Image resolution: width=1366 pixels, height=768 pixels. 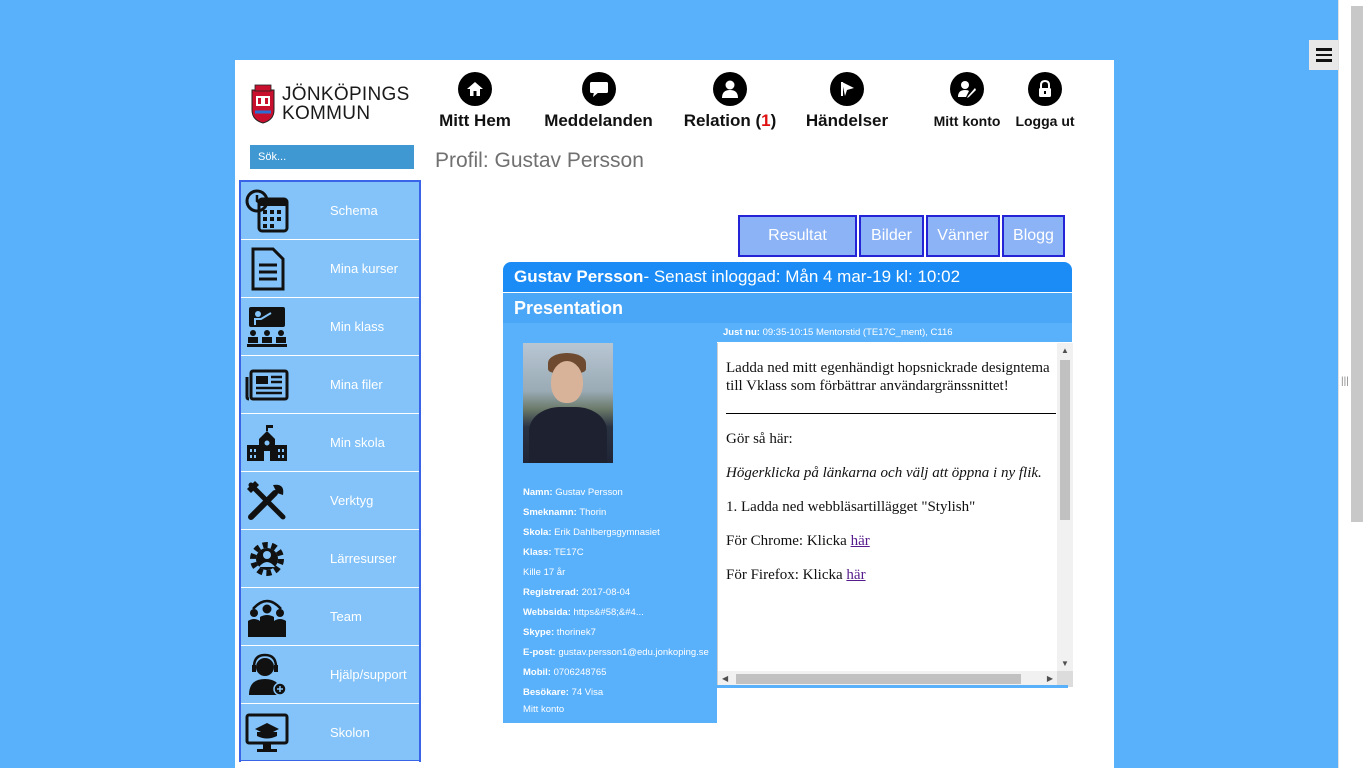 I want to click on nav-mitt-konto: Mitt konto, so click(x=967, y=100).